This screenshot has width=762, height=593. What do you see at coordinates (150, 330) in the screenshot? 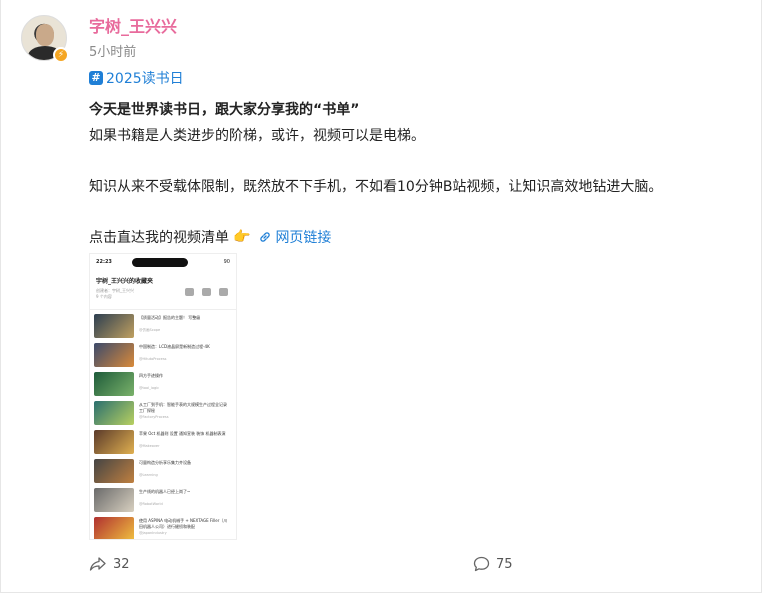
I see `list-item-sub: @仿画Scope` at bounding box center [150, 330].